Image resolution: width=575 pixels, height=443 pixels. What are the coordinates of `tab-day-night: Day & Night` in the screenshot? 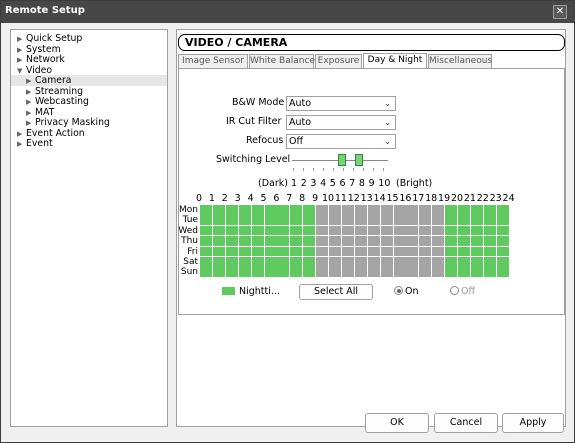 It's located at (395, 61).